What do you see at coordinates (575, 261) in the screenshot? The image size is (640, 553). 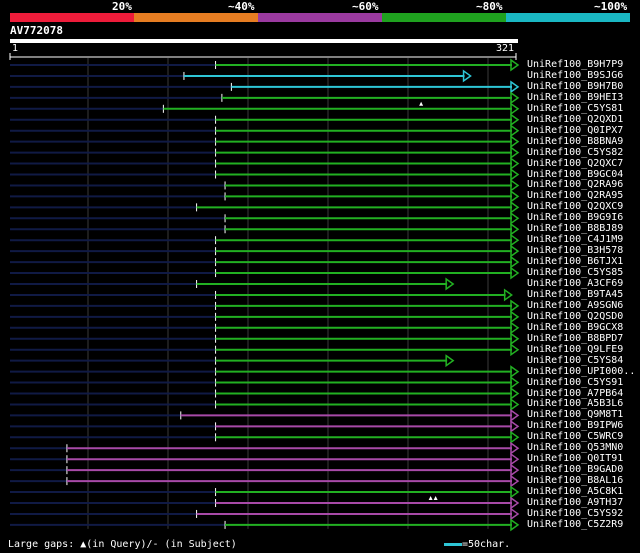 I see `hit-label: UniRef100_B6TJX1` at bounding box center [575, 261].